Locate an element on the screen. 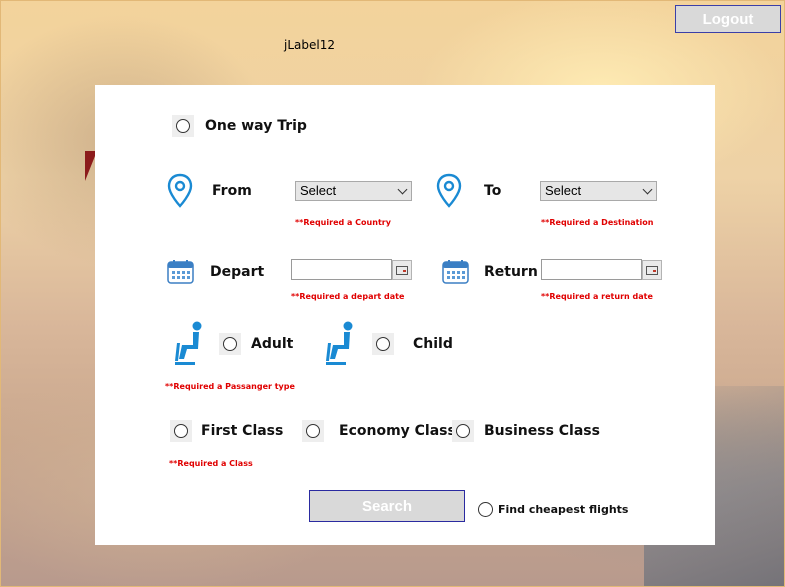 This screenshot has width=785, height=587. logout-button: Logout is located at coordinates (728, 19).